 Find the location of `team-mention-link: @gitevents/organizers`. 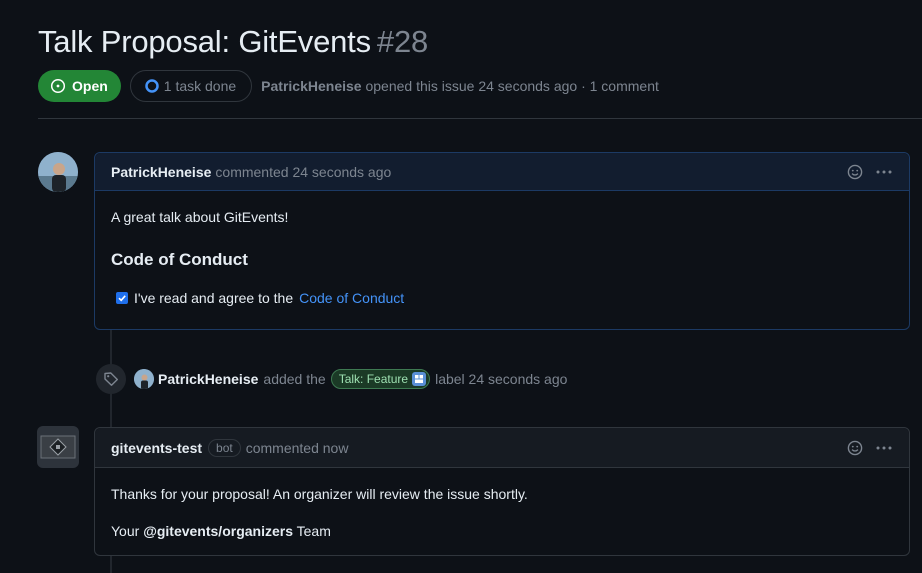

team-mention-link: @gitevents/organizers is located at coordinates (218, 531).